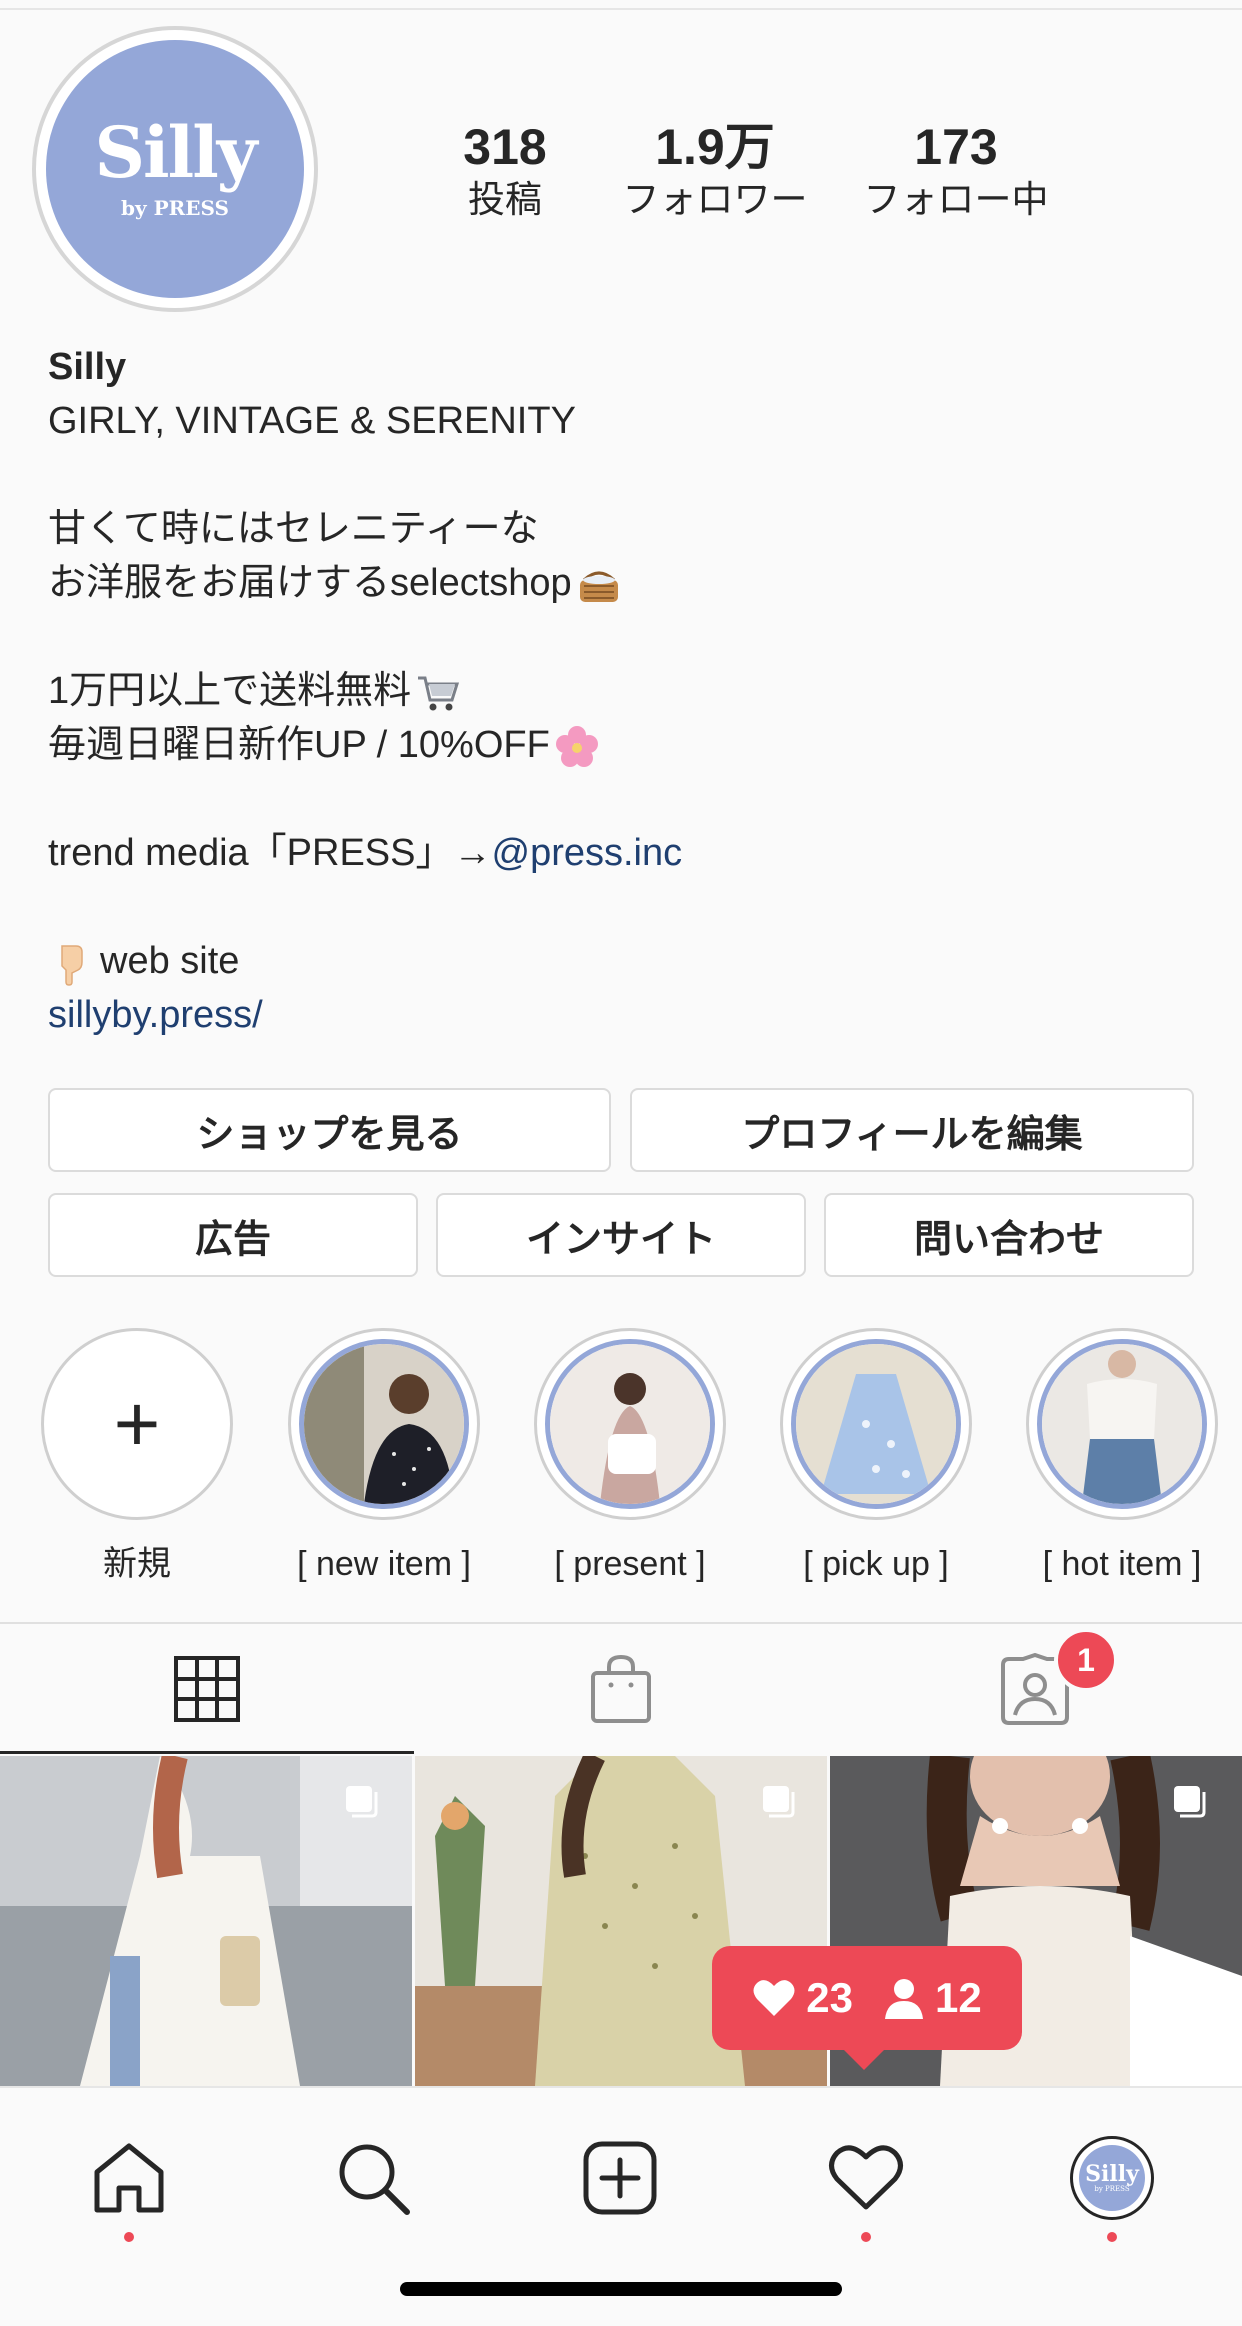  What do you see at coordinates (87, 367) in the screenshot?
I see `profile-name: Silly` at bounding box center [87, 367].